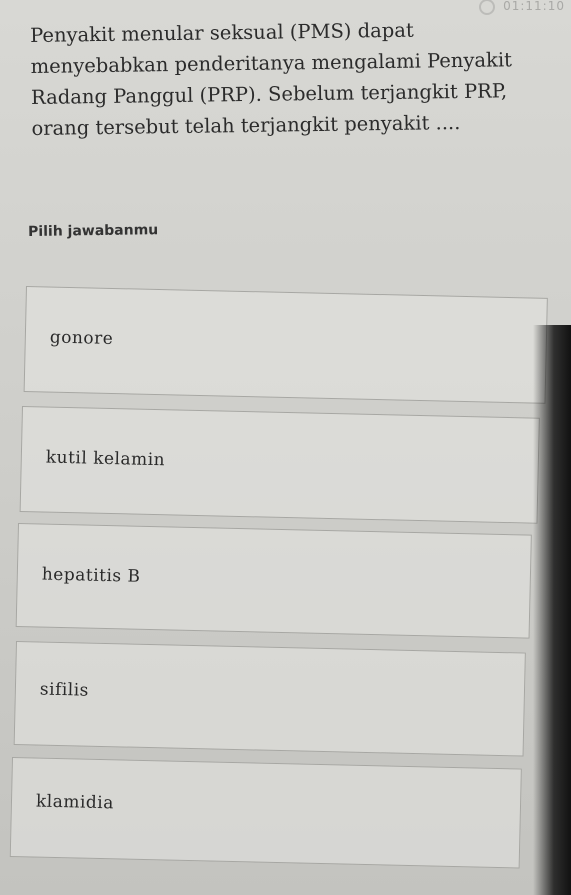  What do you see at coordinates (93, 231) in the screenshot?
I see `answer-prompt: Pilih jawabanmu` at bounding box center [93, 231].